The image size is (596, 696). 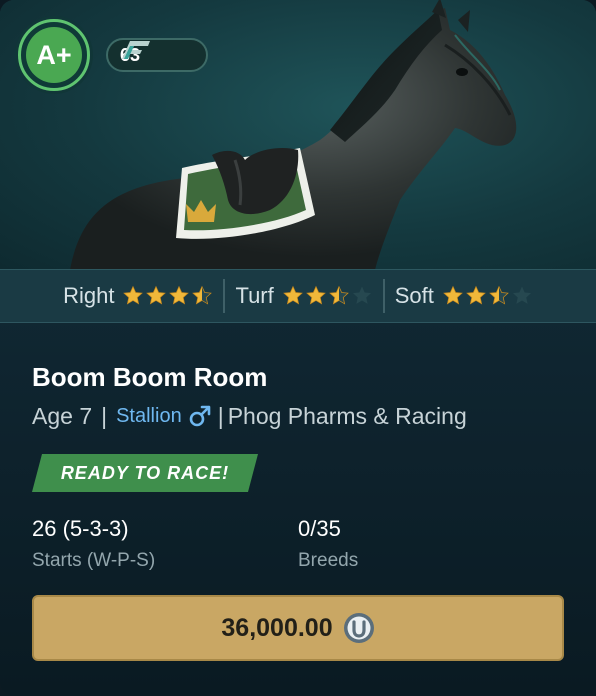 What do you see at coordinates (328, 560) in the screenshot?
I see `breeds-caption: Breeds` at bounding box center [328, 560].